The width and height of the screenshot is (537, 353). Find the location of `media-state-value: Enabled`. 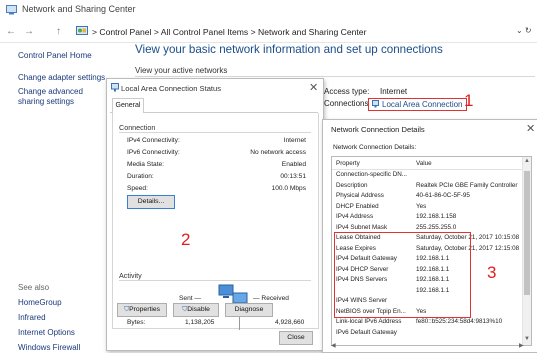

media-state-value: Enabled is located at coordinates (293, 164).